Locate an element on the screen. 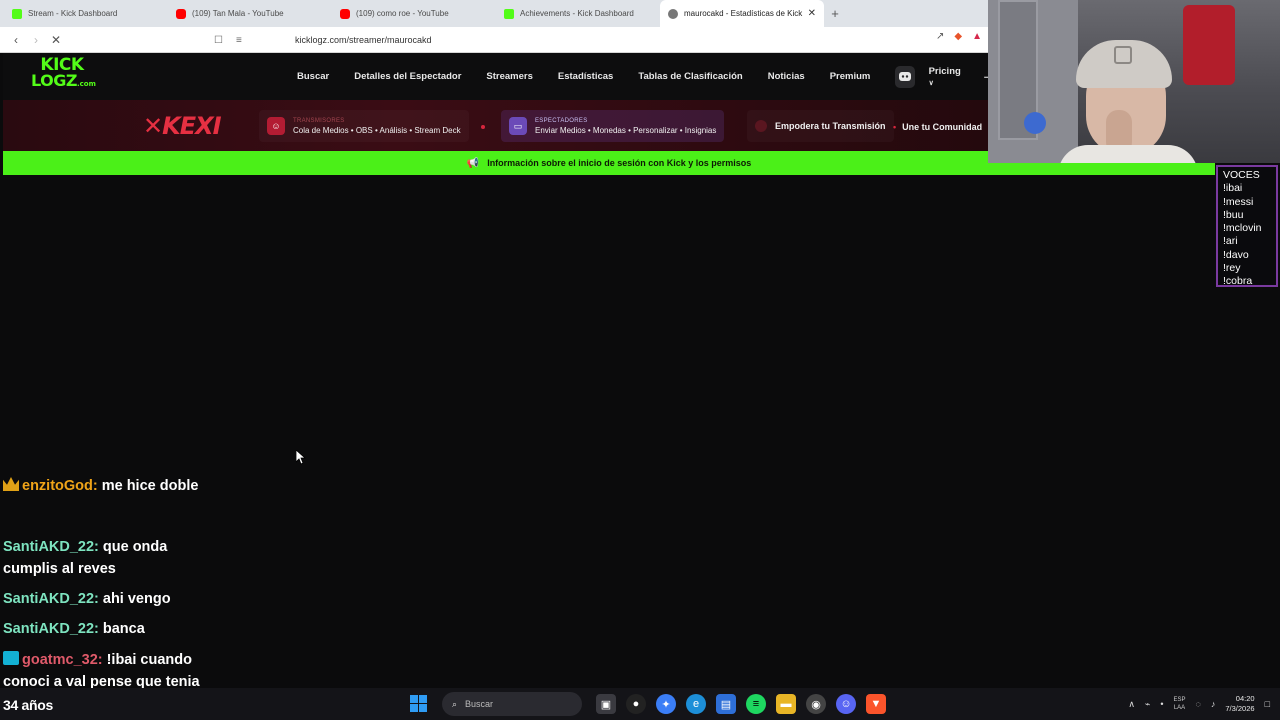 The image size is (1280, 720). discord-taskbar-icon: ☺ is located at coordinates (846, 704).